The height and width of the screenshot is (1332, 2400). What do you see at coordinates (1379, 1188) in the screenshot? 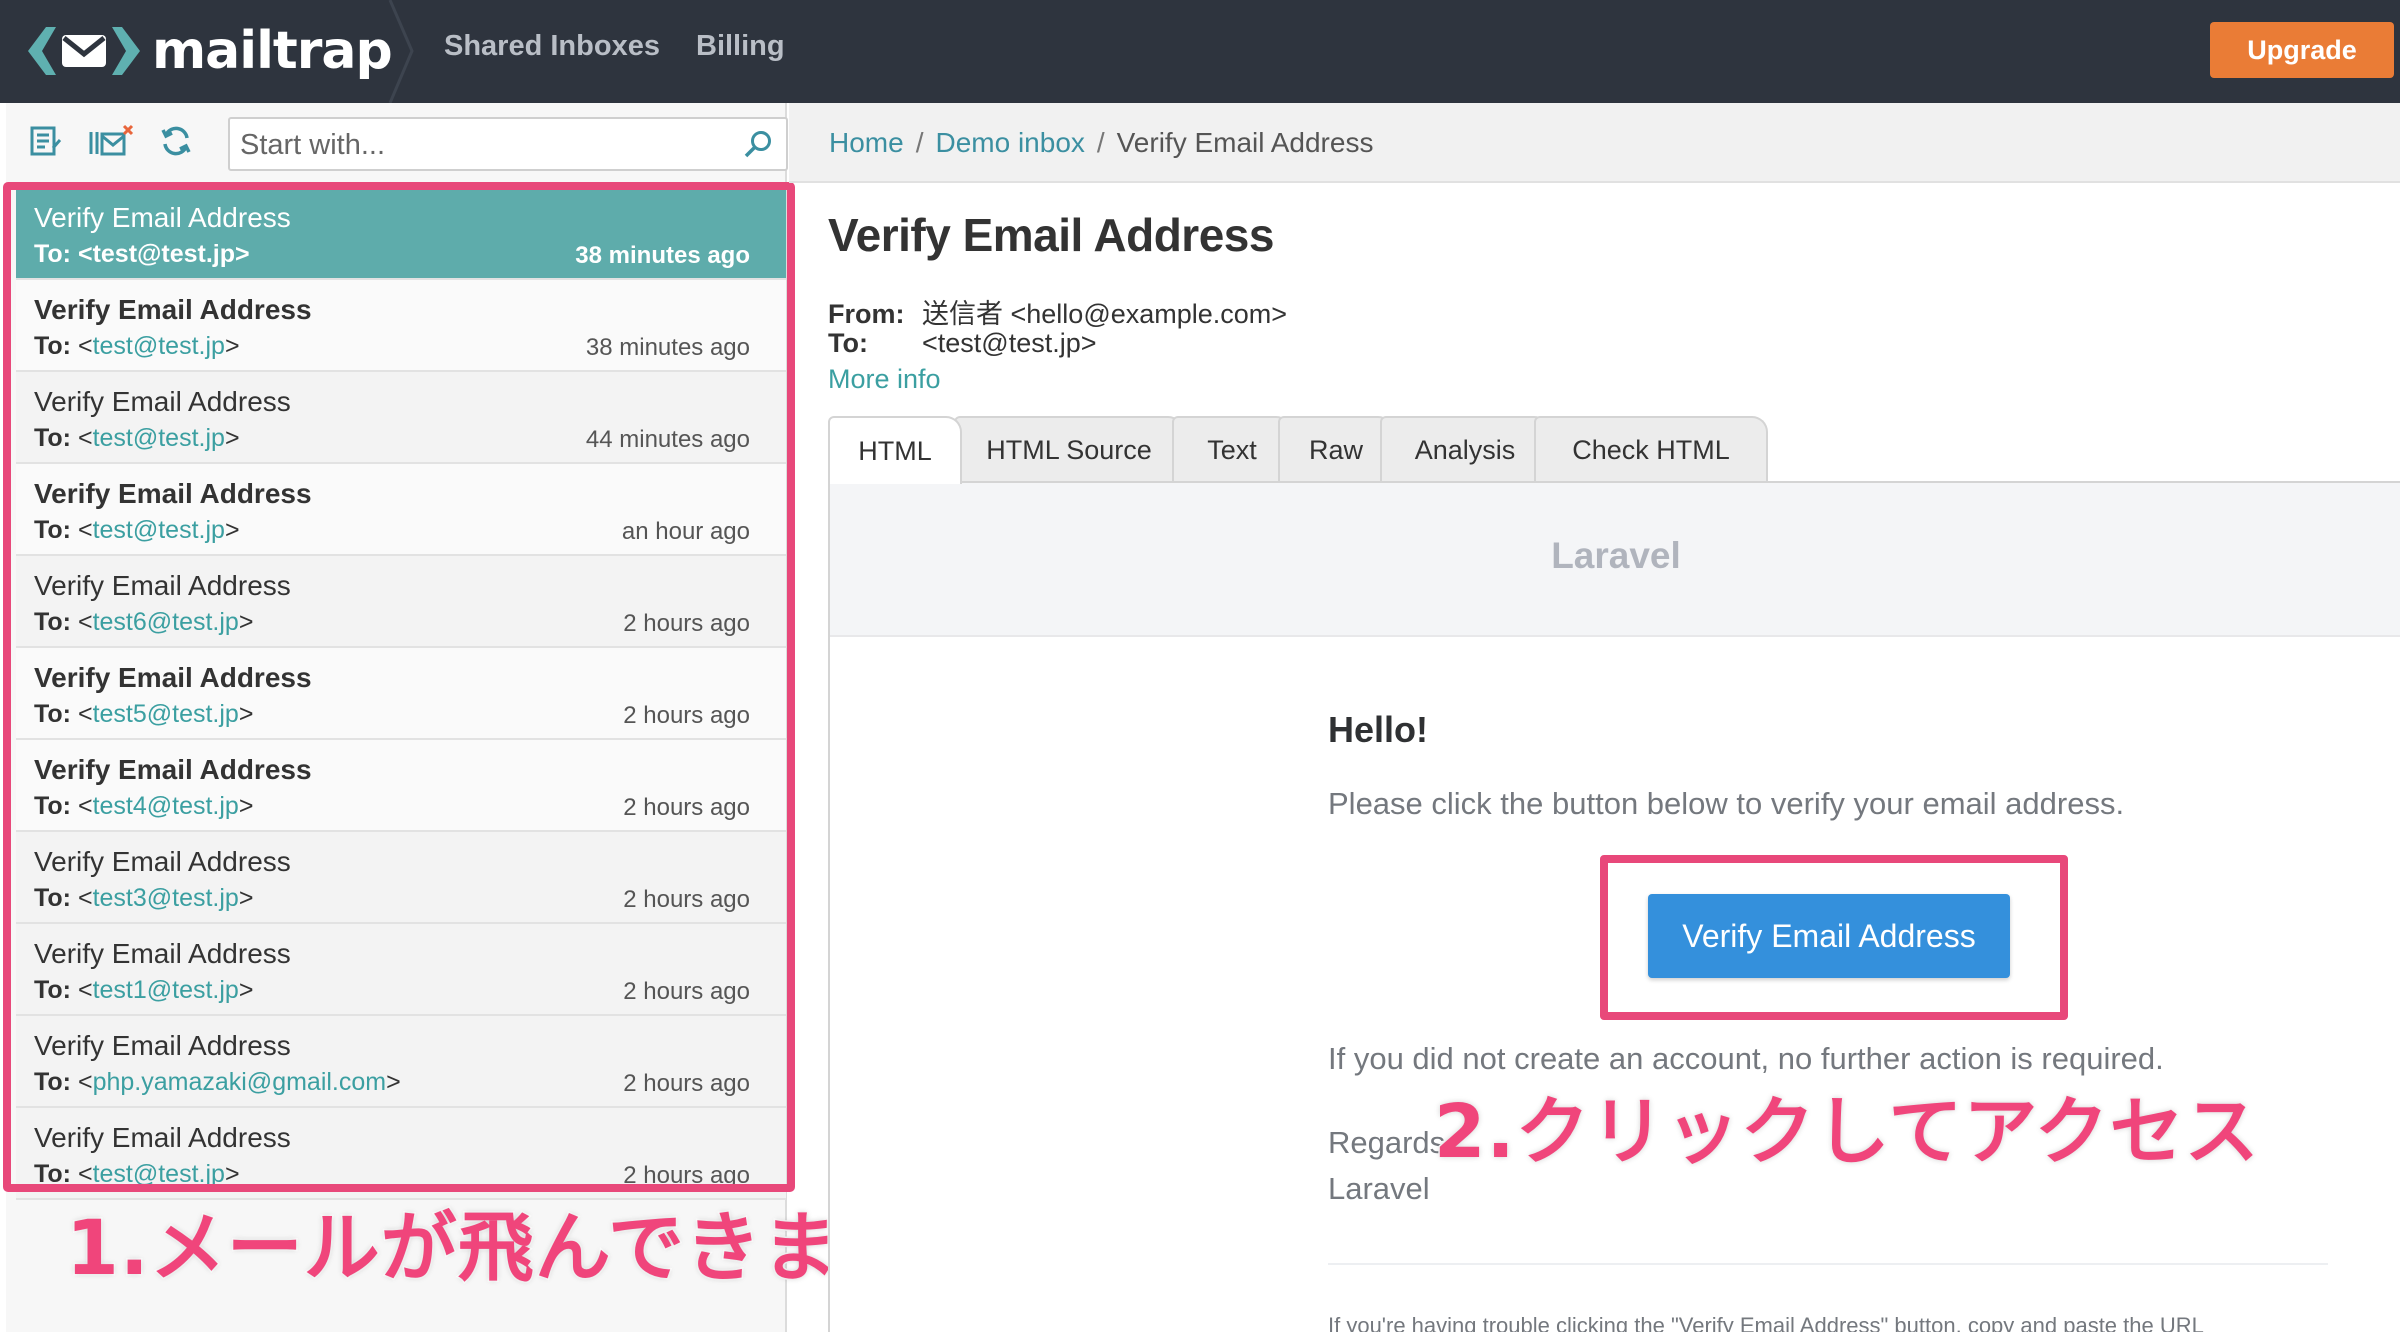
I see `email-signature: Laravel` at bounding box center [1379, 1188].